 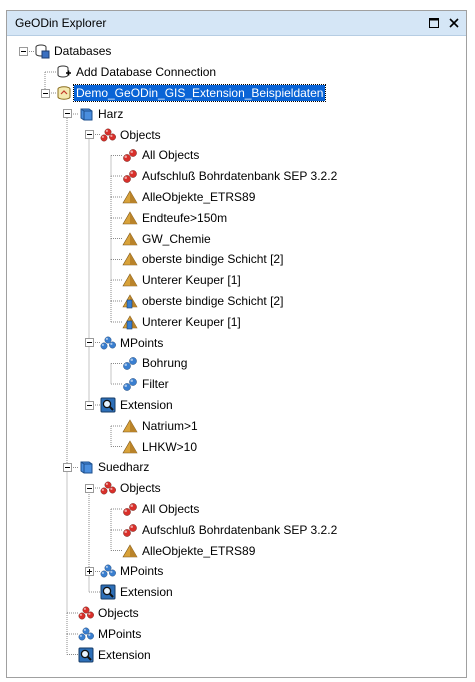 I want to click on close-icon, so click(x=454, y=23).